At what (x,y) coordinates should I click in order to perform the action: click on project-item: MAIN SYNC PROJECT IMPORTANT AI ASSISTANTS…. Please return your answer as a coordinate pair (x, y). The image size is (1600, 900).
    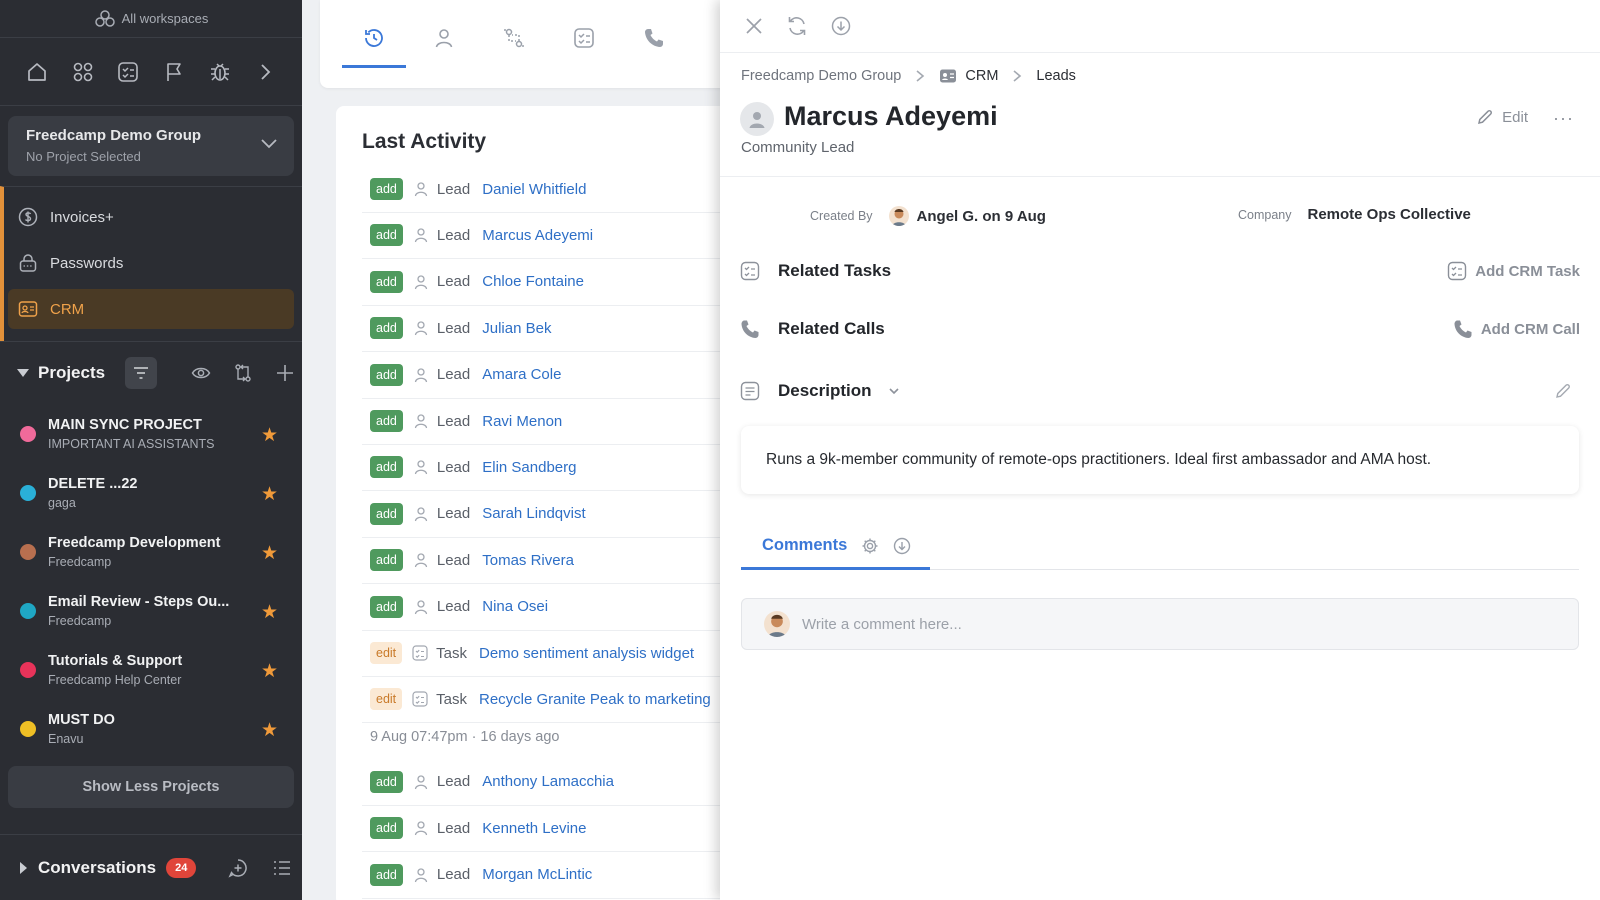
    Looking at the image, I should click on (151, 433).